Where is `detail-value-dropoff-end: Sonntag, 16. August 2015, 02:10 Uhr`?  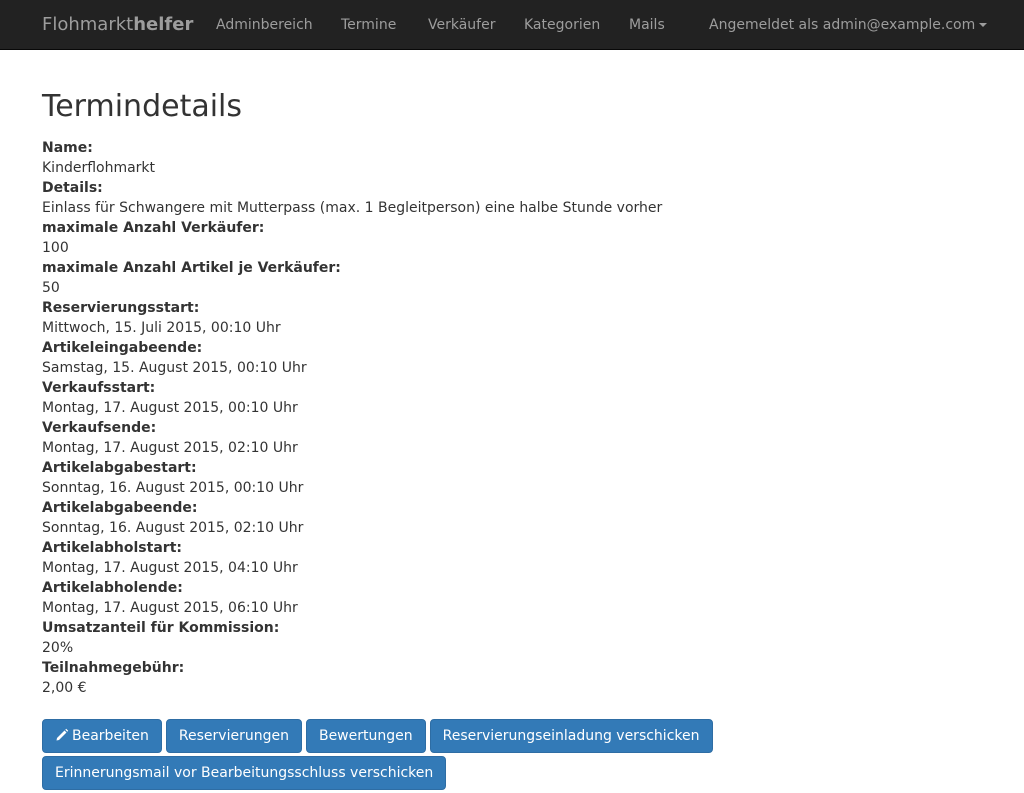 detail-value-dropoff-end: Sonntag, 16. August 2015, 02:10 Uhr is located at coordinates (173, 528).